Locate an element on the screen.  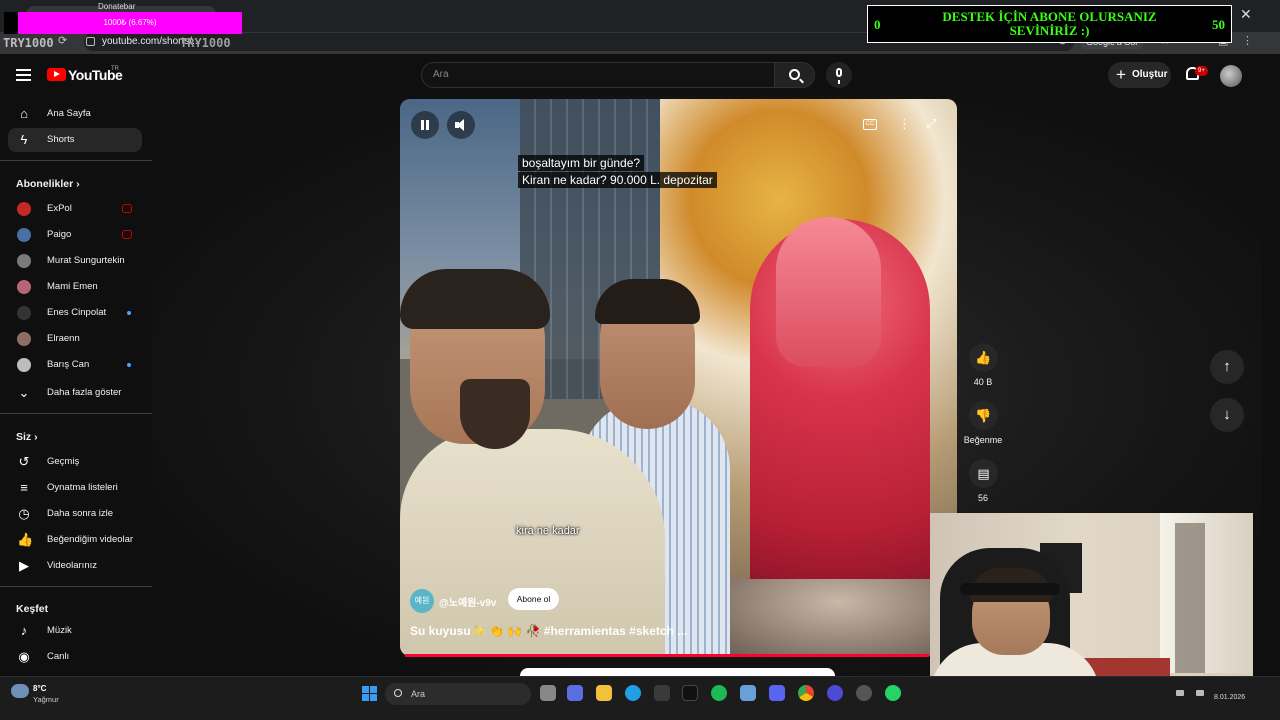
sidebar-item-label: Beğendiğim videolar is located at coordinates (90, 539).